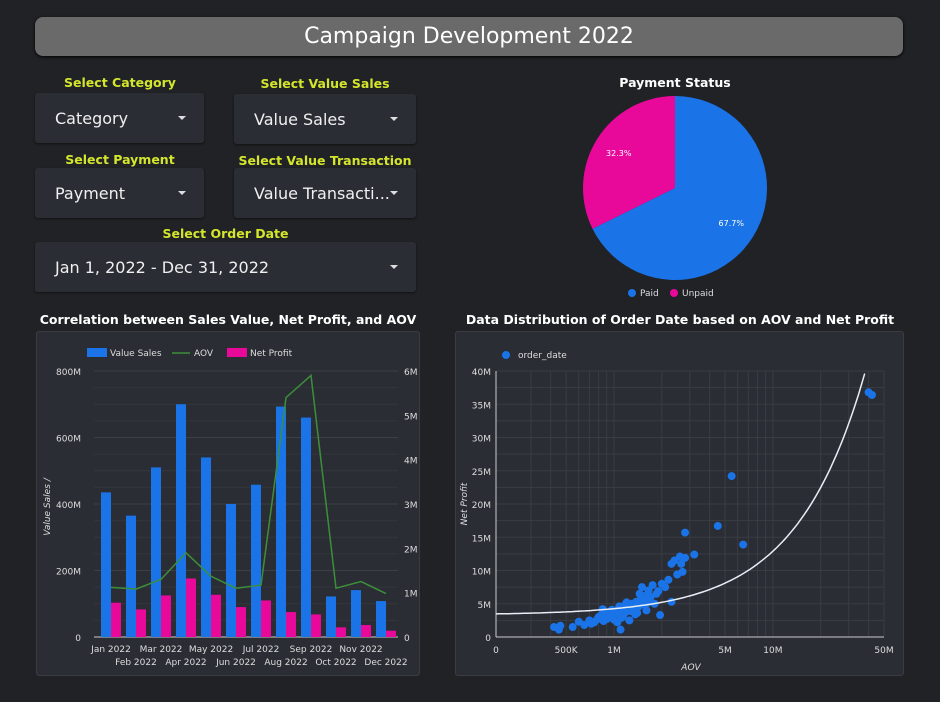  Describe the element at coordinates (465, 503) in the screenshot. I see `y-axis-label: Net Profit` at that location.